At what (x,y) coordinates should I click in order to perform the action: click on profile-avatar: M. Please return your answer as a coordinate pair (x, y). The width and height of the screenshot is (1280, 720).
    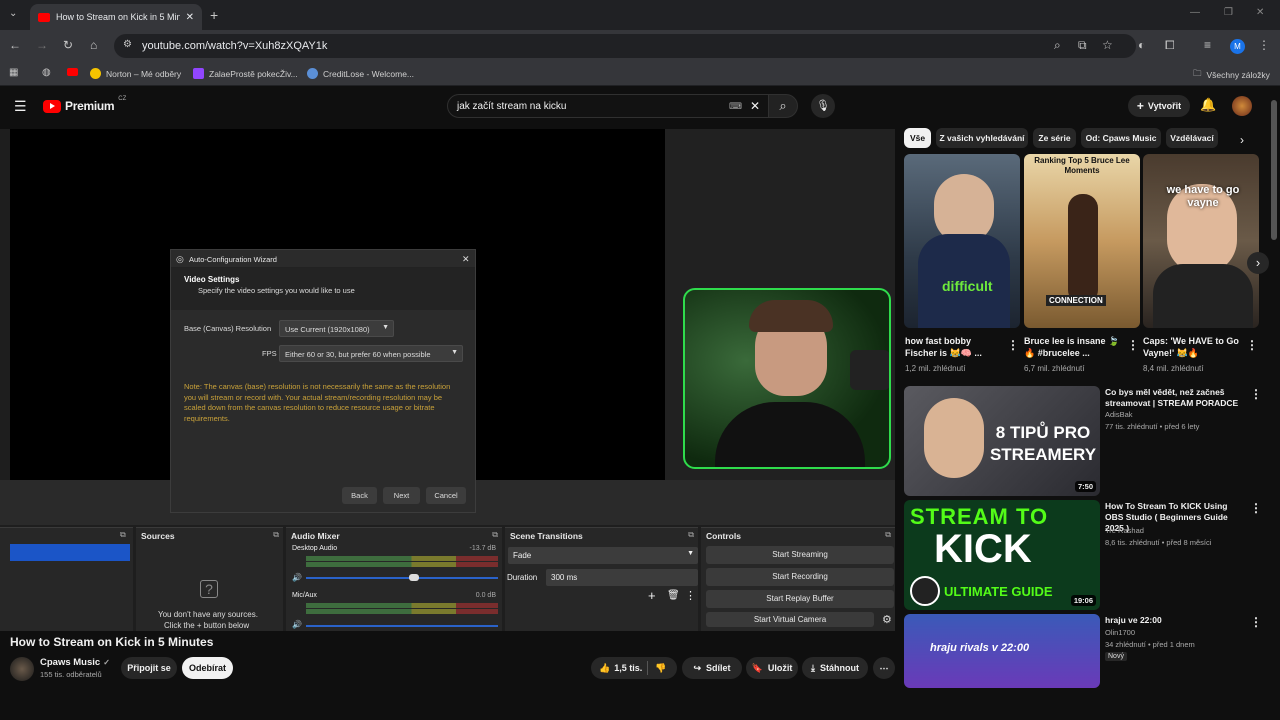
    Looking at the image, I should click on (1237, 46).